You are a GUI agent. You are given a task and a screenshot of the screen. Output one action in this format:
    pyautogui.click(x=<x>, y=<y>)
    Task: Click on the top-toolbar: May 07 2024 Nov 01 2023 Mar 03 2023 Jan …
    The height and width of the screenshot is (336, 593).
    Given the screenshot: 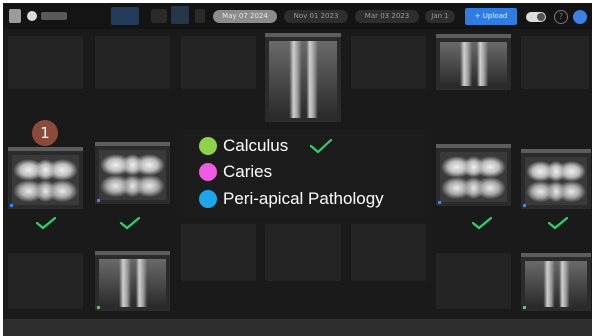 What is the action you would take?
    pyautogui.click(x=297, y=16)
    